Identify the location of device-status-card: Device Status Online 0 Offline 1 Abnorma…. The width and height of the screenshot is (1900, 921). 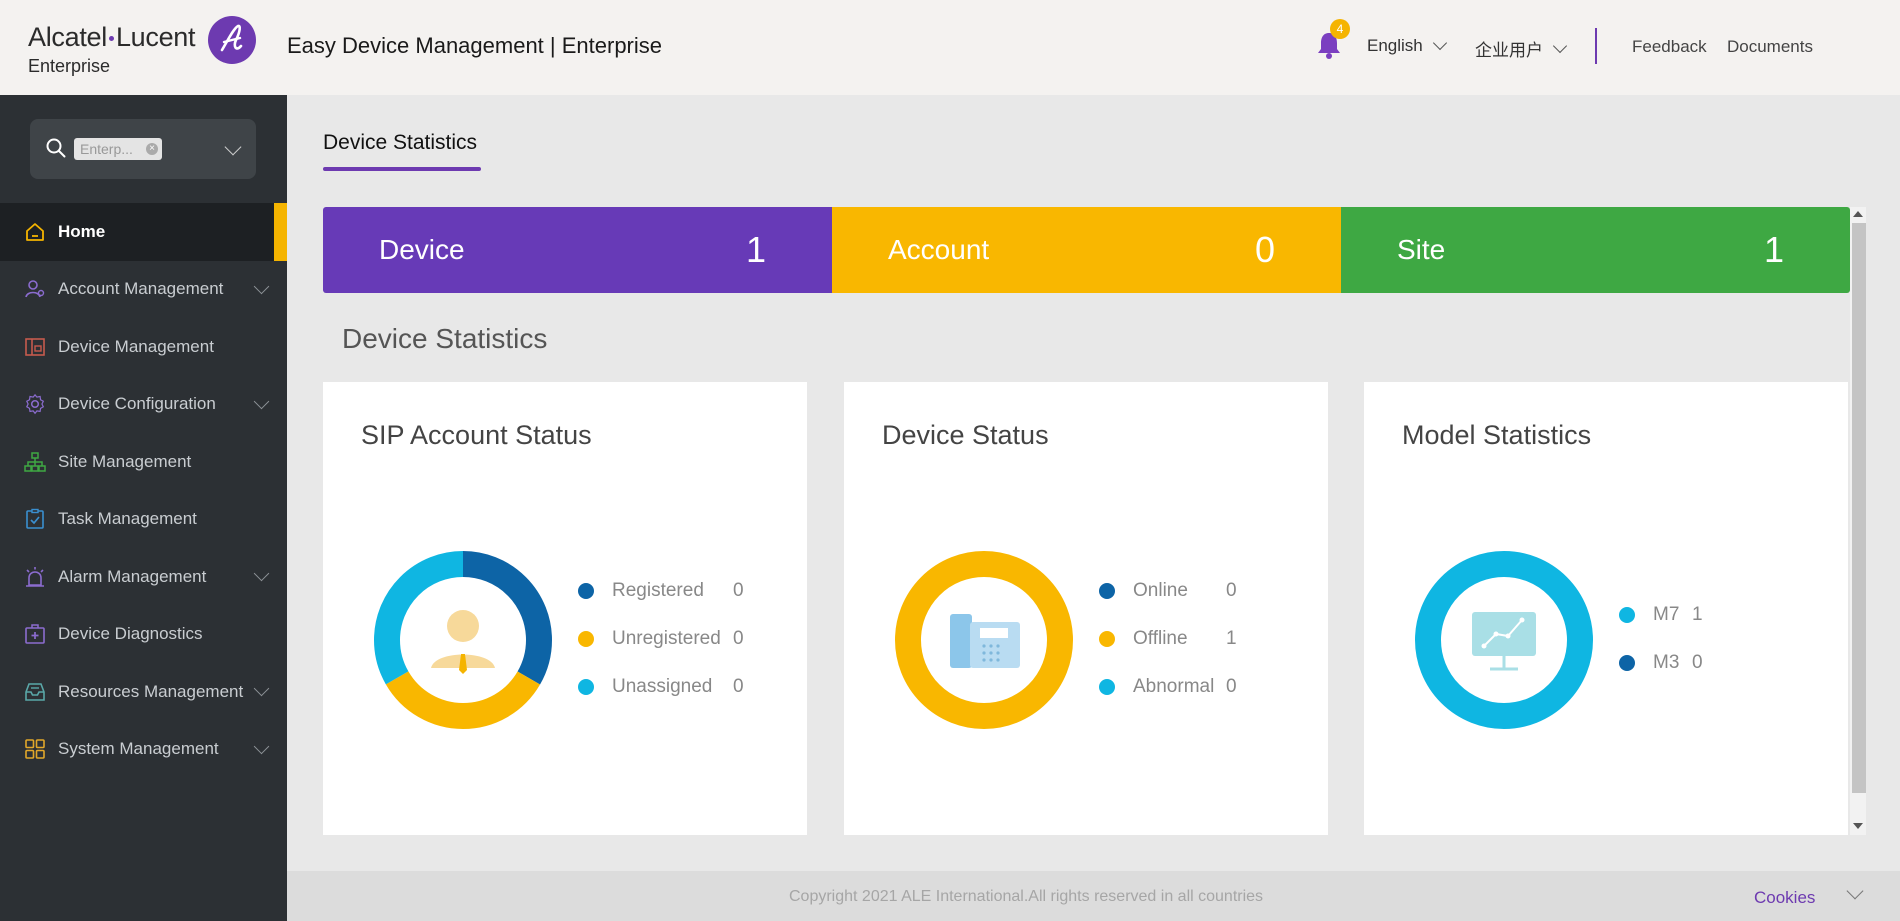
(1086, 608).